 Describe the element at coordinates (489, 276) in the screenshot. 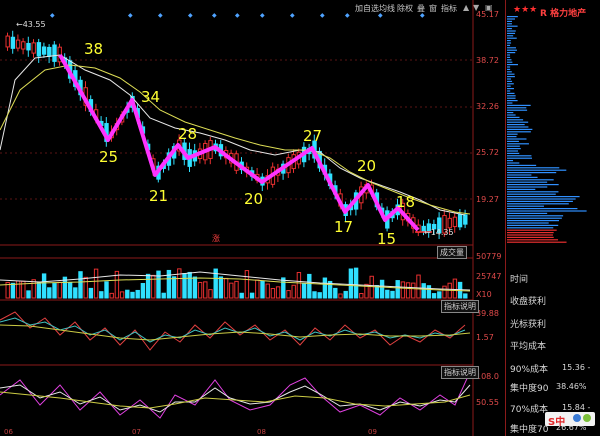

I see `volume-axis-label: 25747` at that location.